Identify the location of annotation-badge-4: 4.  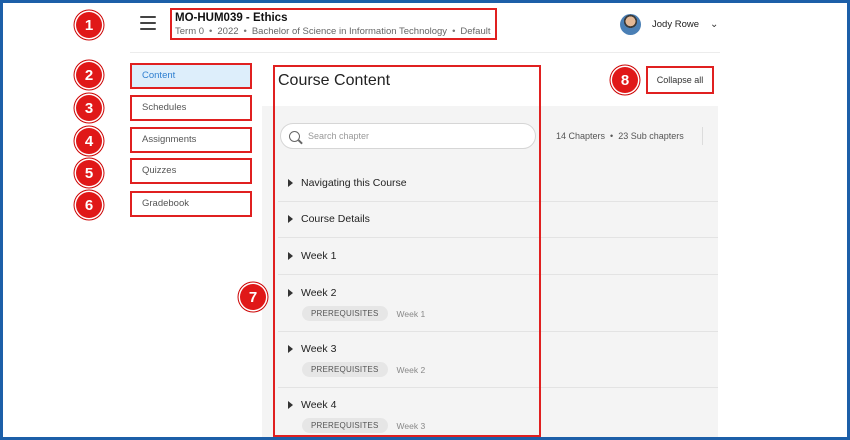
(89, 141).